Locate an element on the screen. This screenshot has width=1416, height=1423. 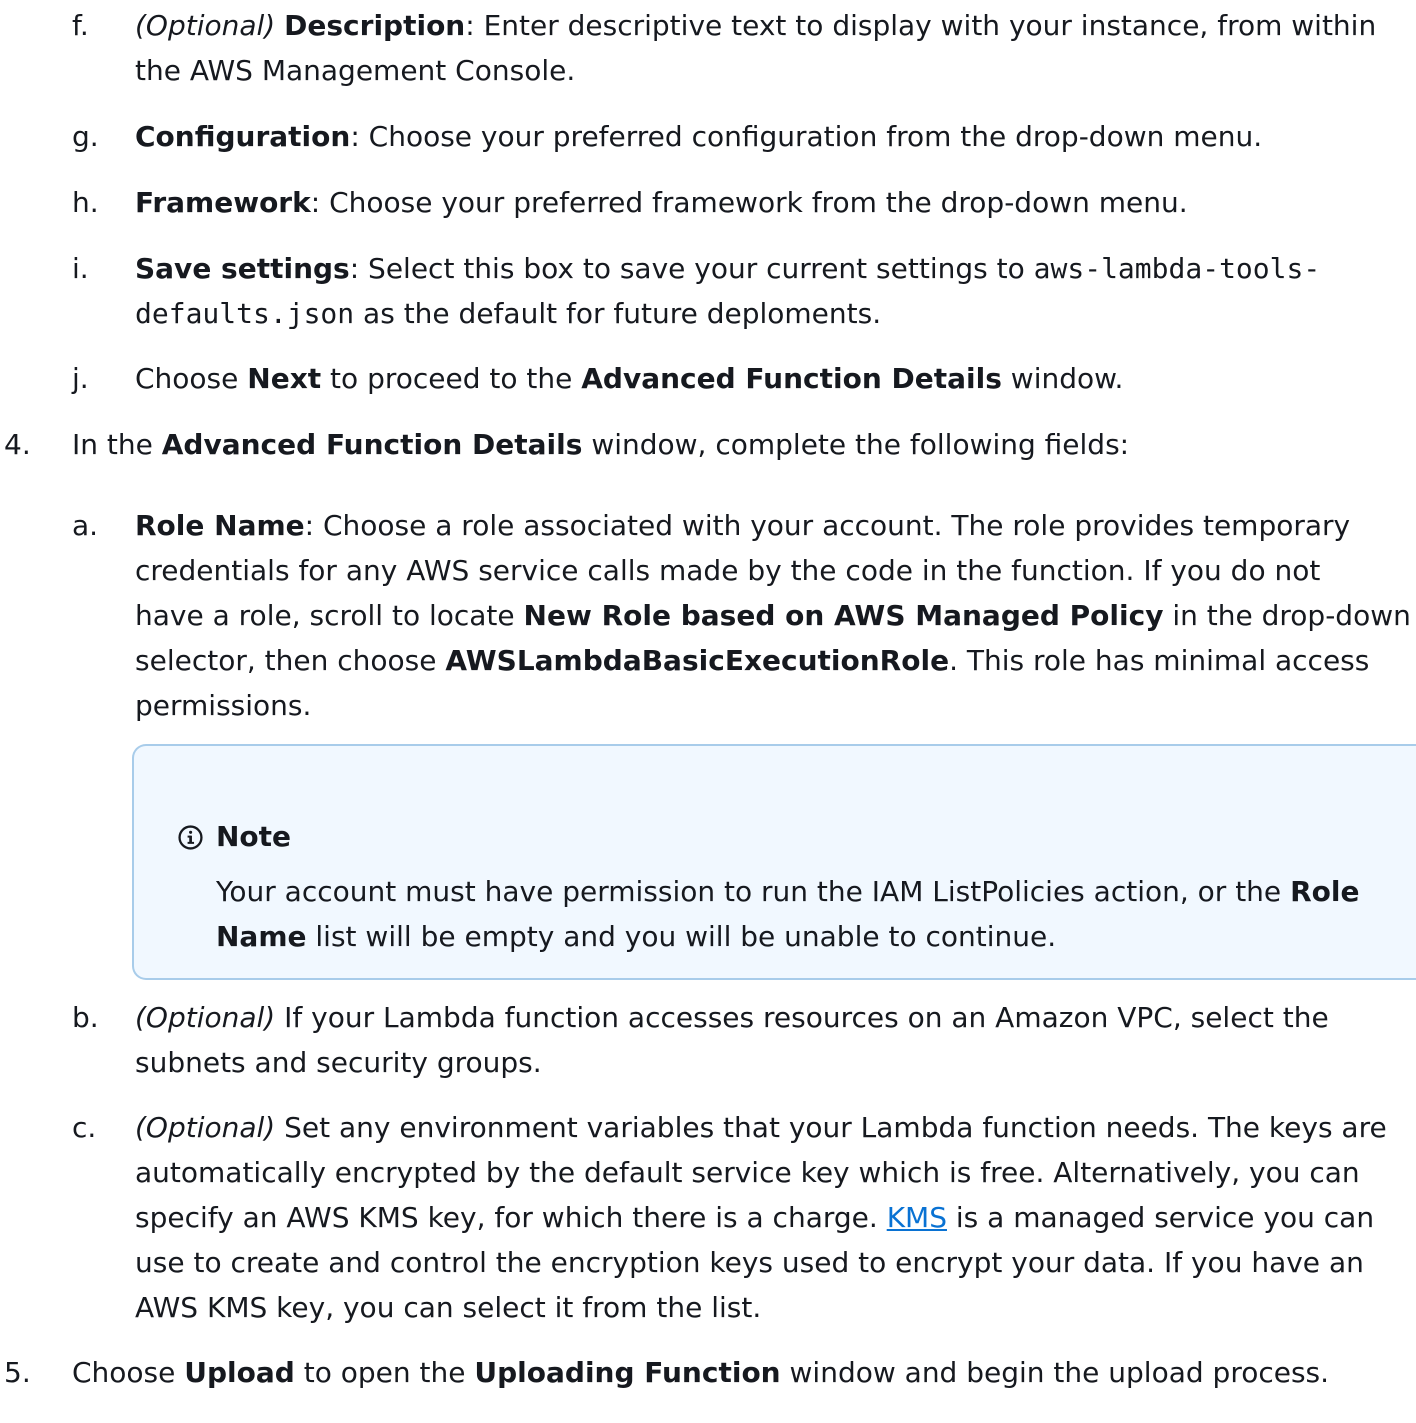
step-4-marker: 4. is located at coordinates (17, 444).